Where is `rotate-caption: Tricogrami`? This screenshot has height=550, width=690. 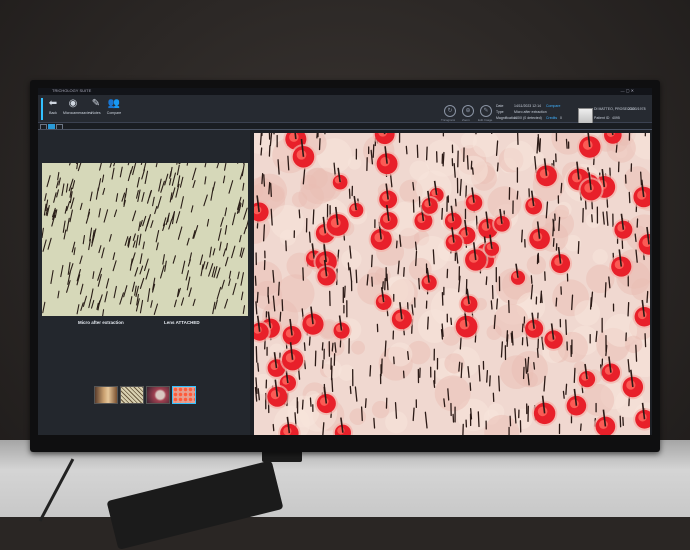
rotate-caption: Tricogrami is located at coordinates (448, 120).